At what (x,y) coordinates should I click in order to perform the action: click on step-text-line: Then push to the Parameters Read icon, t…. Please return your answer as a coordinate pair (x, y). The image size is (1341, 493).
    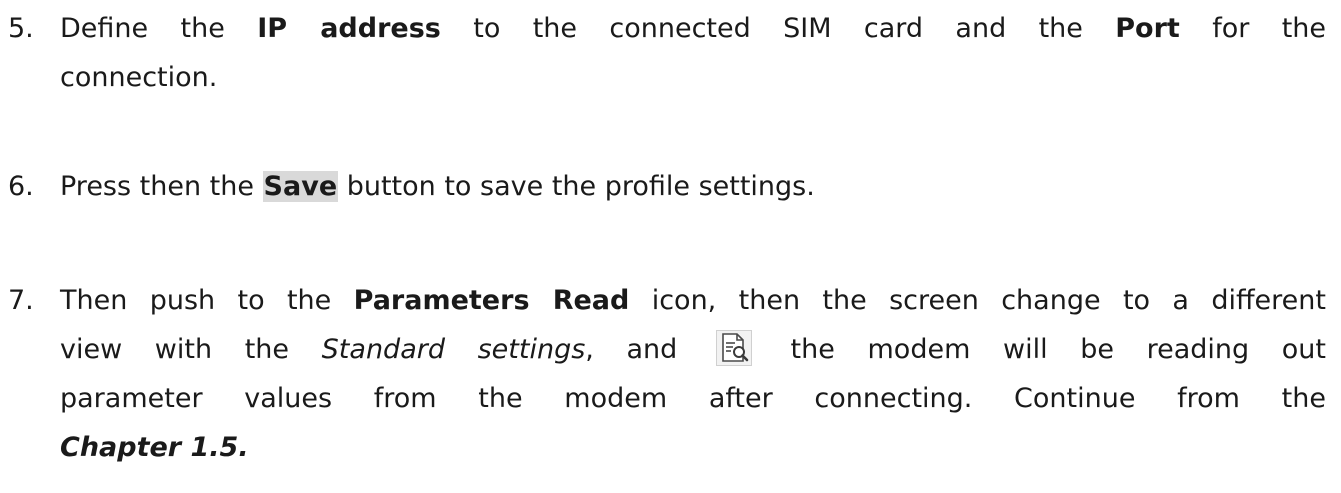
    Looking at the image, I should click on (693, 300).